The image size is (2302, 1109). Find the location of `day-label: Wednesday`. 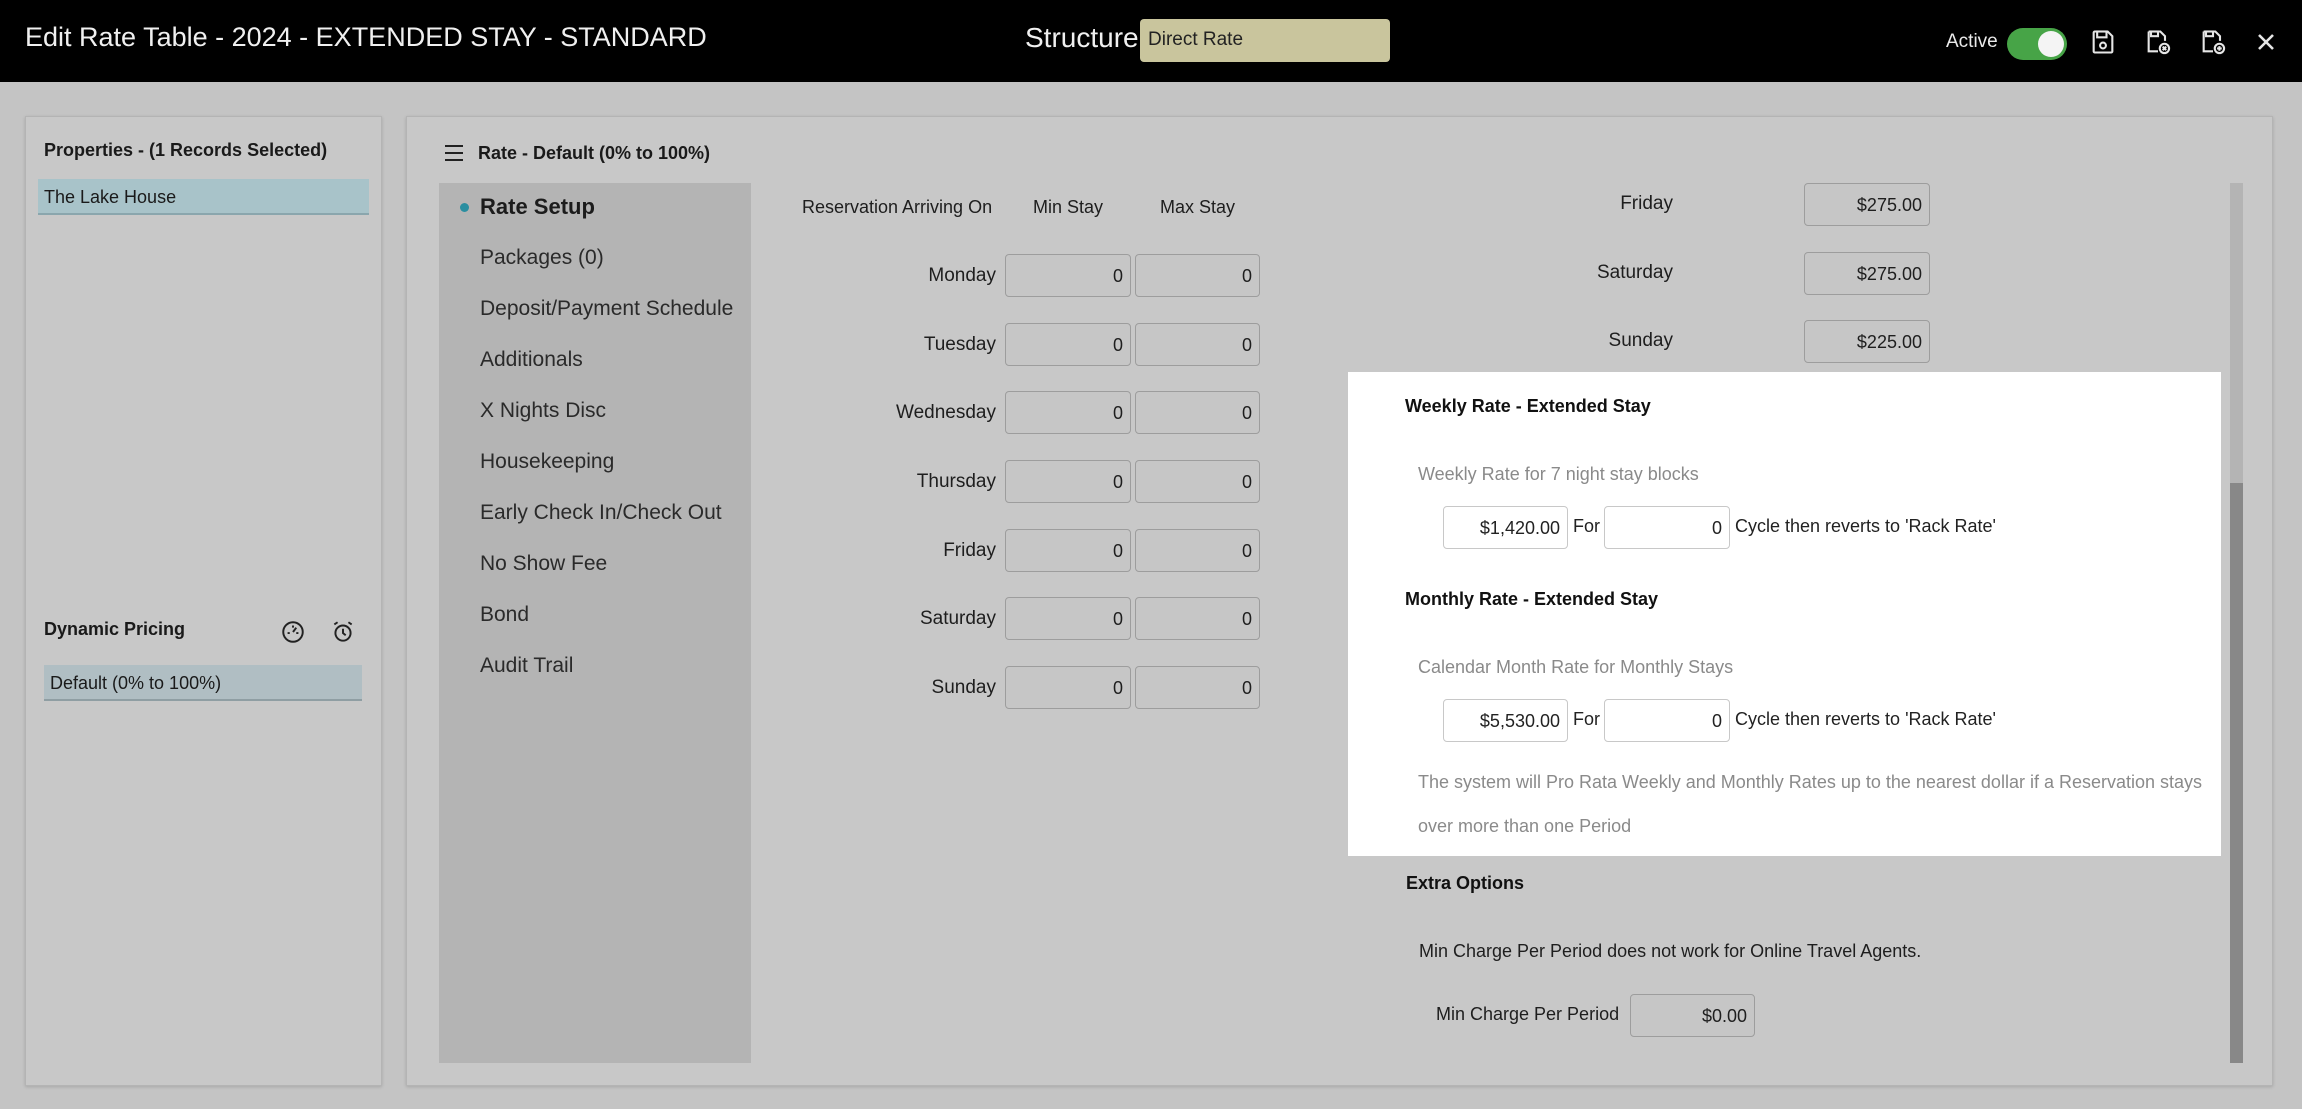

day-label: Wednesday is located at coordinates (946, 412).